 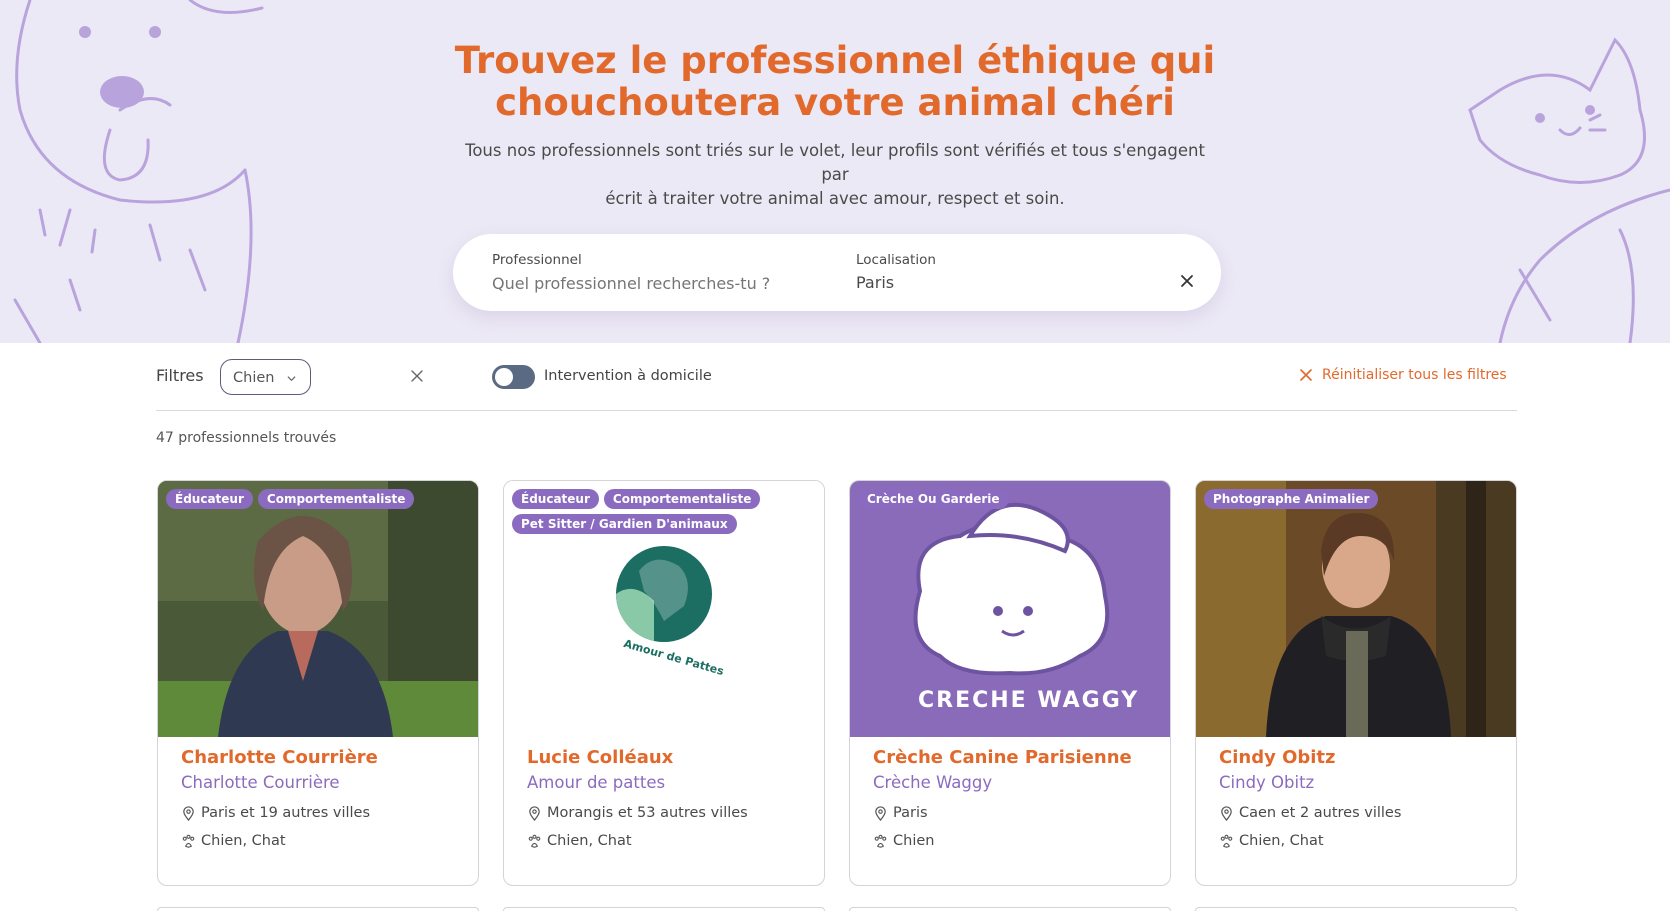 I want to click on logo-text: CRECHE WAGGY, so click(x=1029, y=700).